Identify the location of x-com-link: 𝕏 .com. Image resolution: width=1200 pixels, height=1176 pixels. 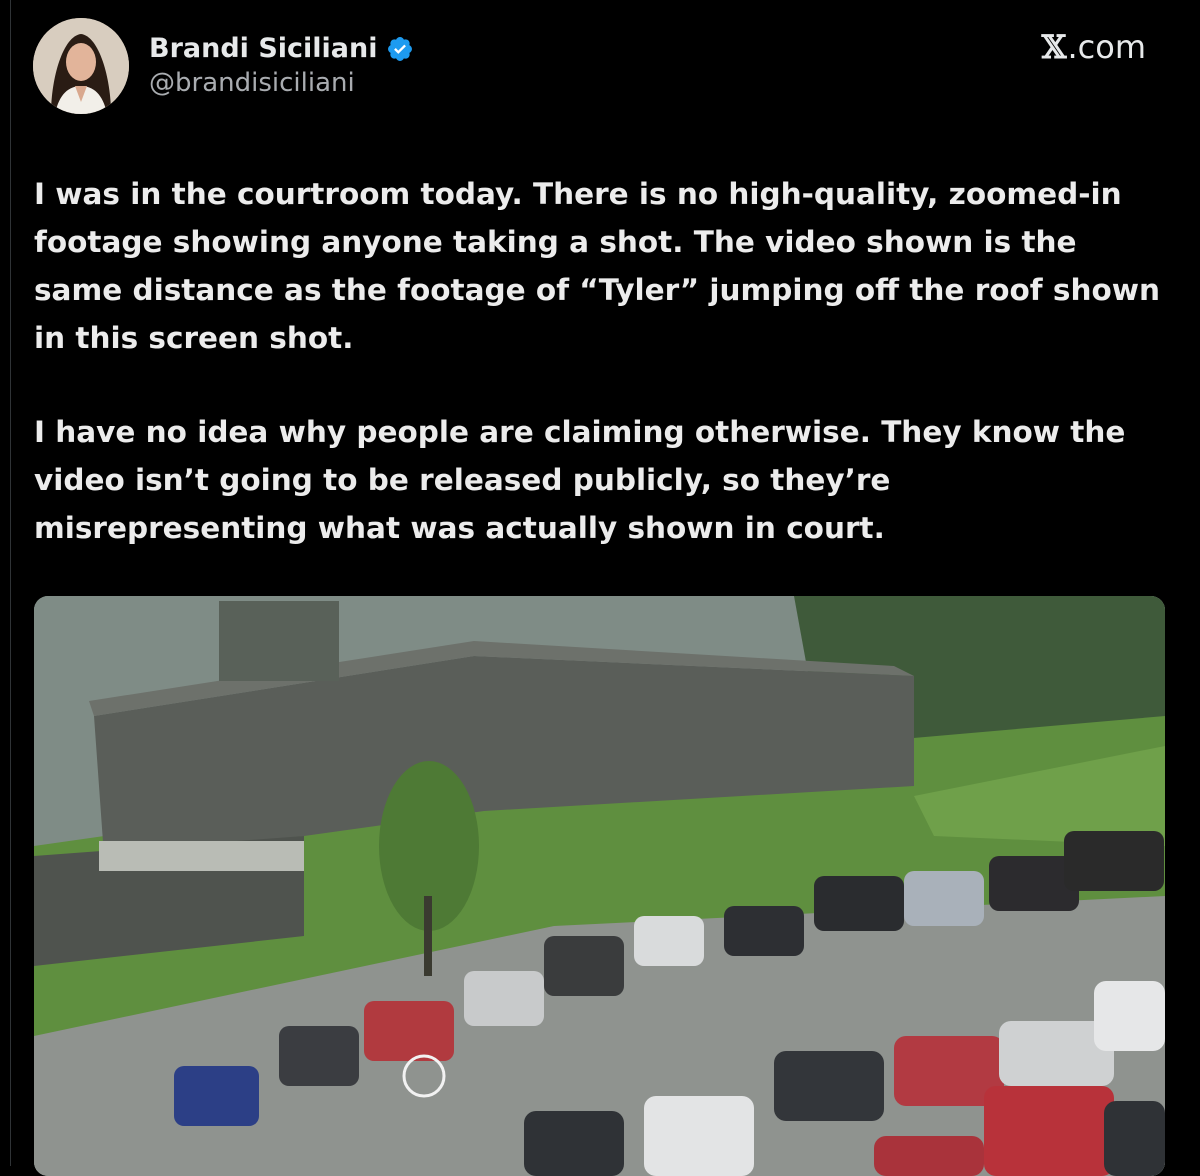
(1094, 47).